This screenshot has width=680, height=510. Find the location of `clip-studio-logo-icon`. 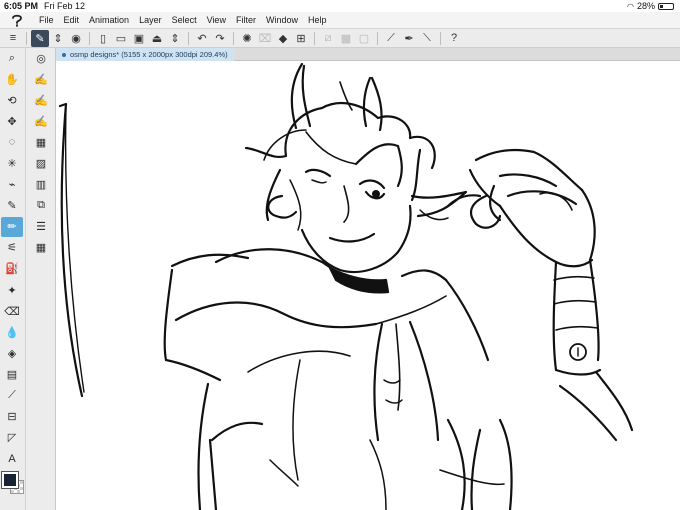

clip-studio-logo-icon is located at coordinates (17, 20).